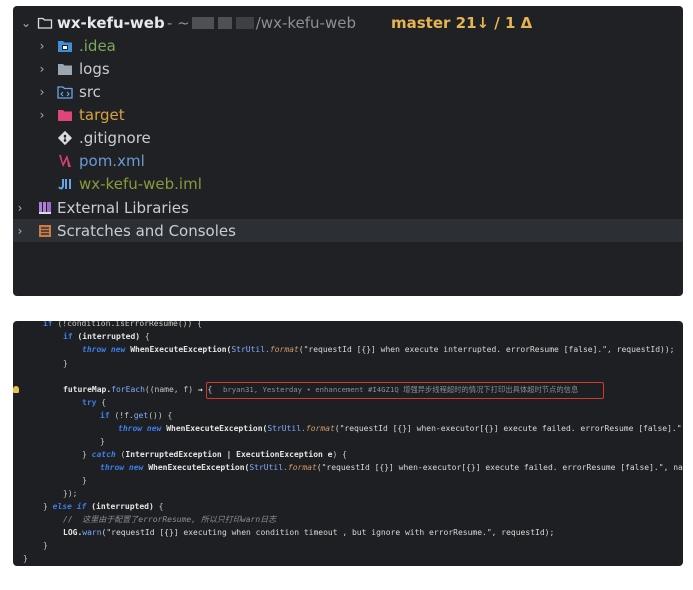 Image resolution: width=693 pixels, height=590 pixels. Describe the element at coordinates (45, 23) in the screenshot. I see `folder-outline-icon` at that location.